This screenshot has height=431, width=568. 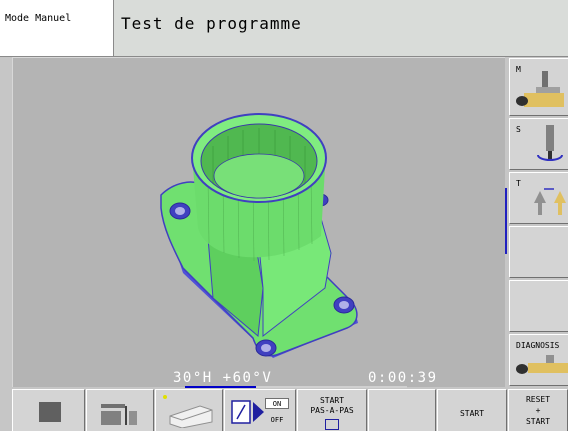 I want to click on block-skip-softkey: ON OFF, so click(x=260, y=410).